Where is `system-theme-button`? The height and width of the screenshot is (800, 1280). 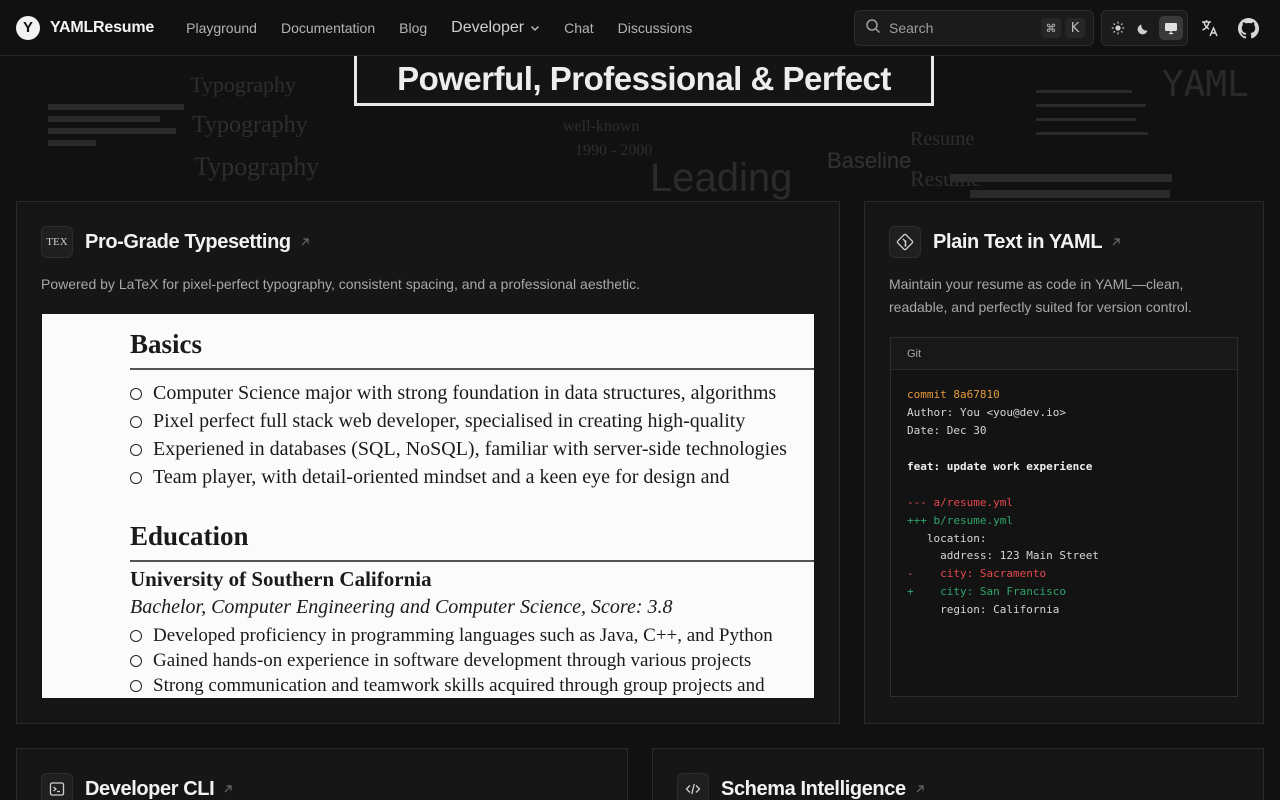
system-theme-button is located at coordinates (1170, 28).